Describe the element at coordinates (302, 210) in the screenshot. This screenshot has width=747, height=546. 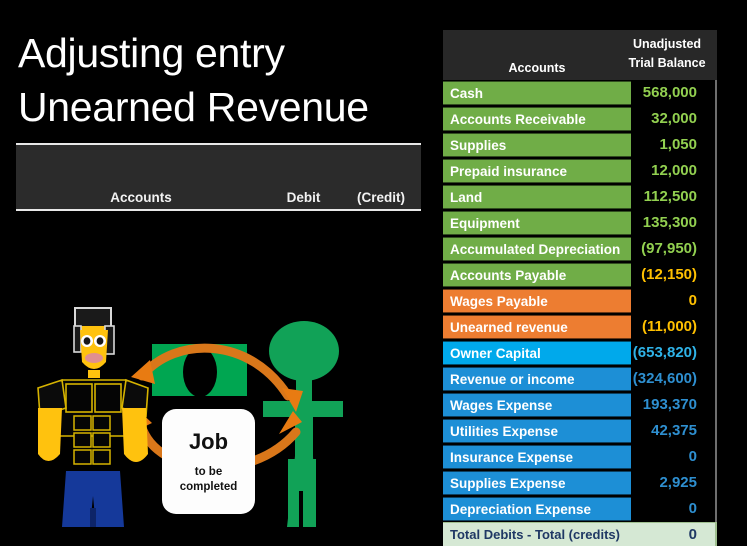
I see `journal-underline-debit` at that location.